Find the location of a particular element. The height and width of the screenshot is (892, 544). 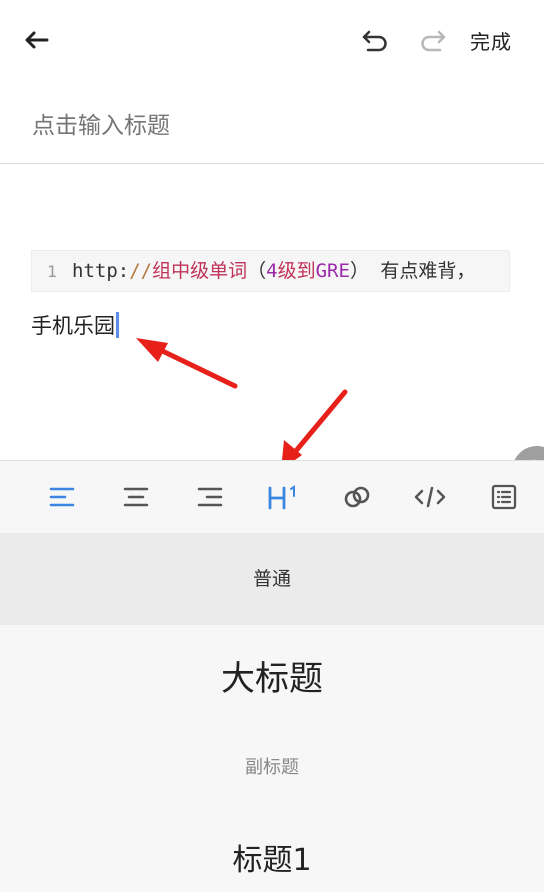

align-left-icon is located at coordinates (62, 497).